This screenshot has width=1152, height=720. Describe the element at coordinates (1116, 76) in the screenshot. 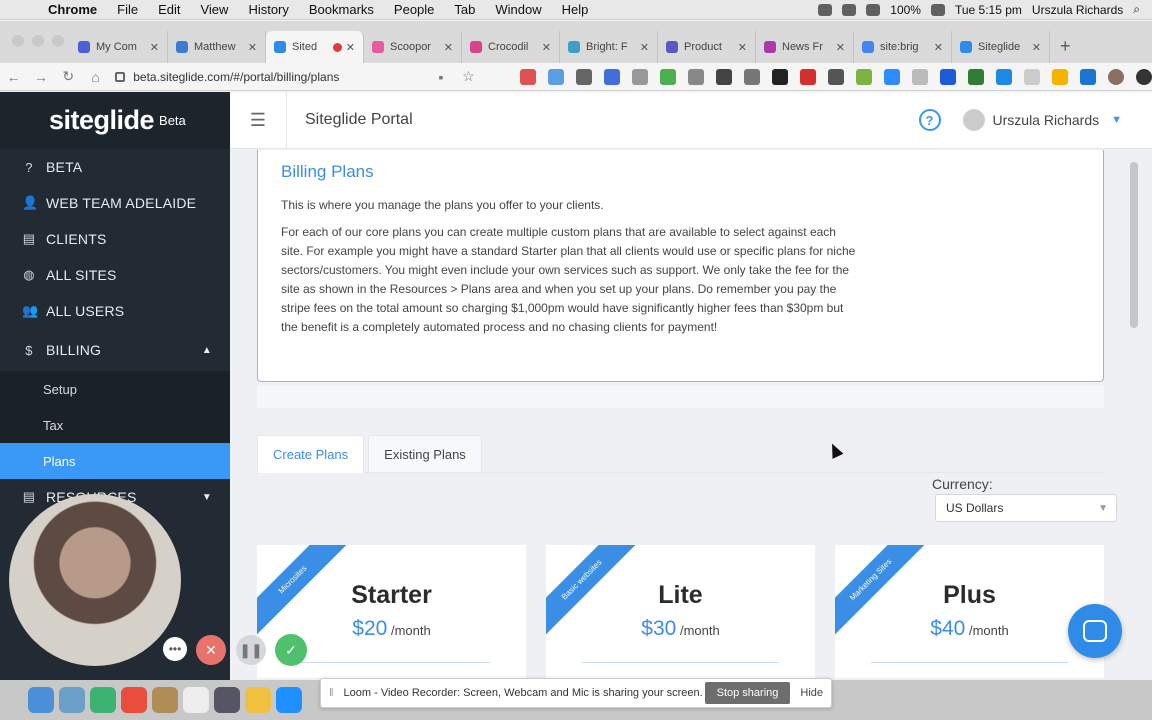

I see `profile-avatar` at that location.